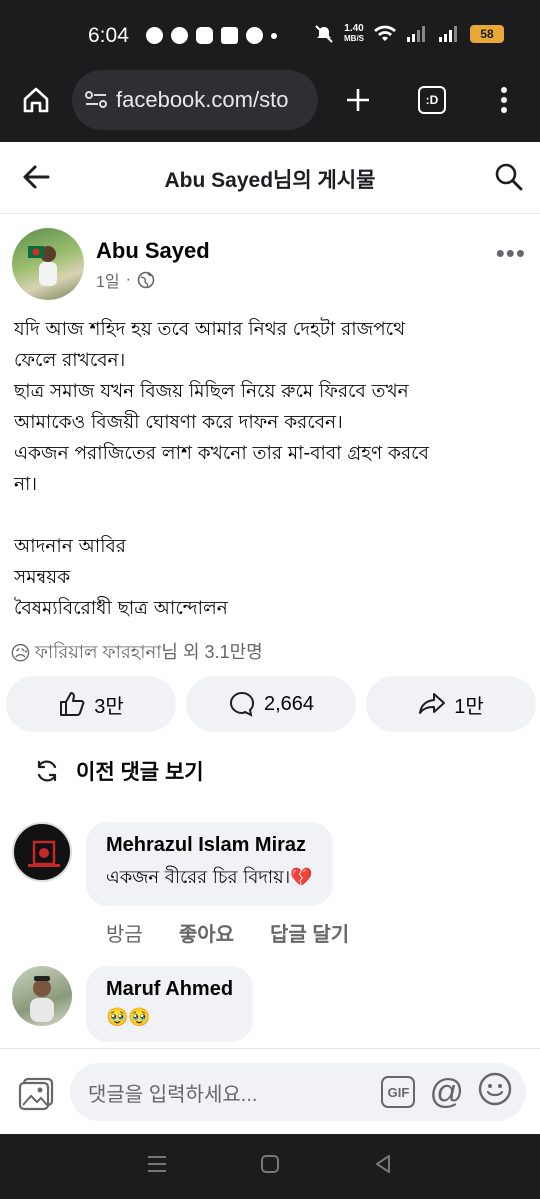  Describe the element at coordinates (358, 100) in the screenshot. I see `new-tab-icon` at that location.